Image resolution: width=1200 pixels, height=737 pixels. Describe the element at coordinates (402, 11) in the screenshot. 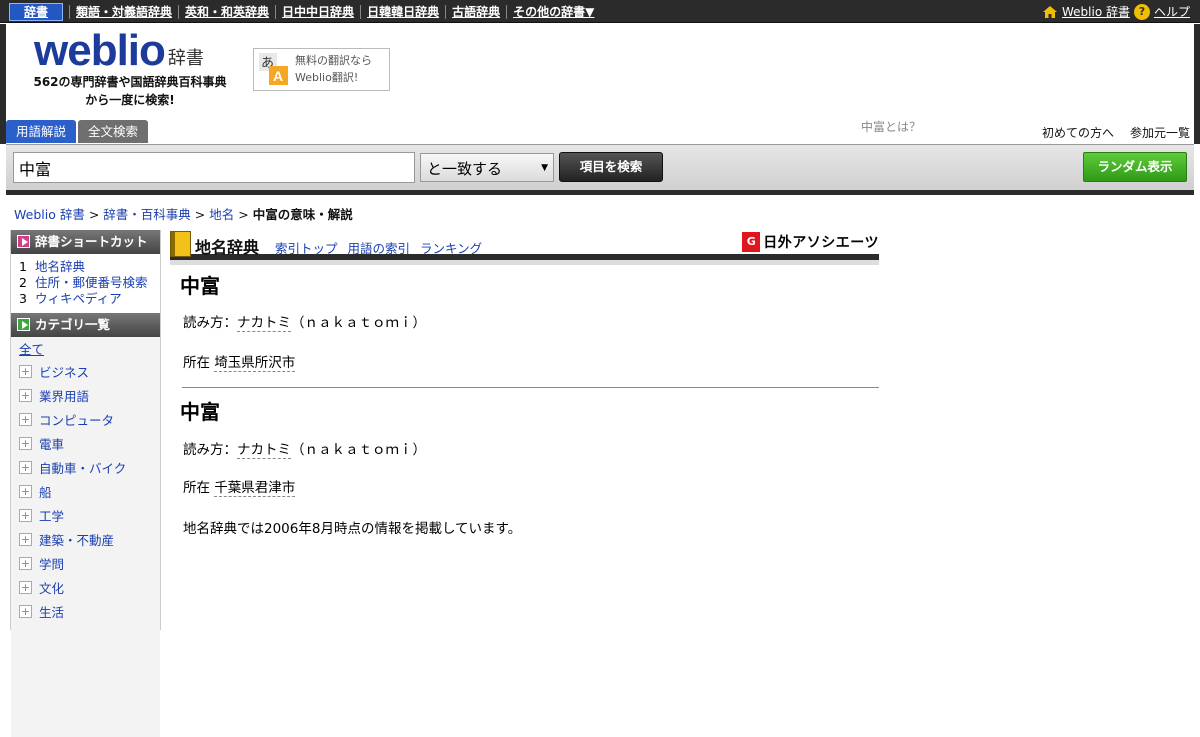

I see `nav-korean-japanese: 日韓韓日辞典` at that location.